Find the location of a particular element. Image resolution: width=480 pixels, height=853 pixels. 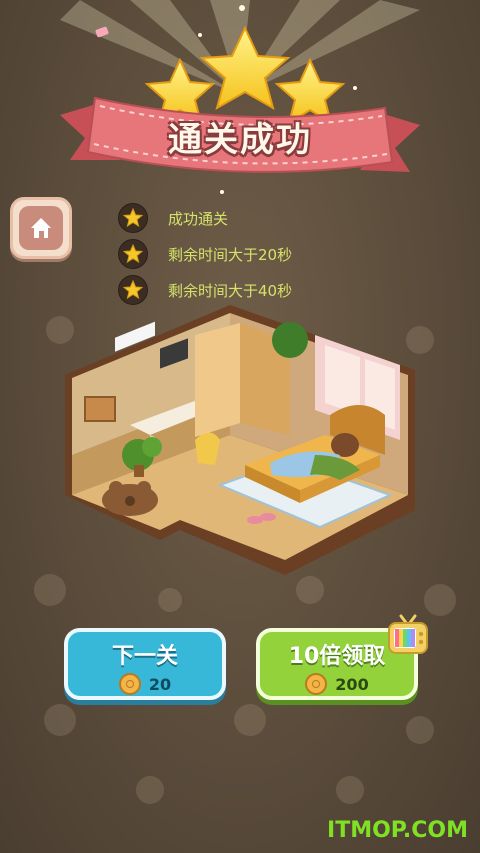

objective-item: 剩余时间大于40秒 is located at coordinates (205, 290).